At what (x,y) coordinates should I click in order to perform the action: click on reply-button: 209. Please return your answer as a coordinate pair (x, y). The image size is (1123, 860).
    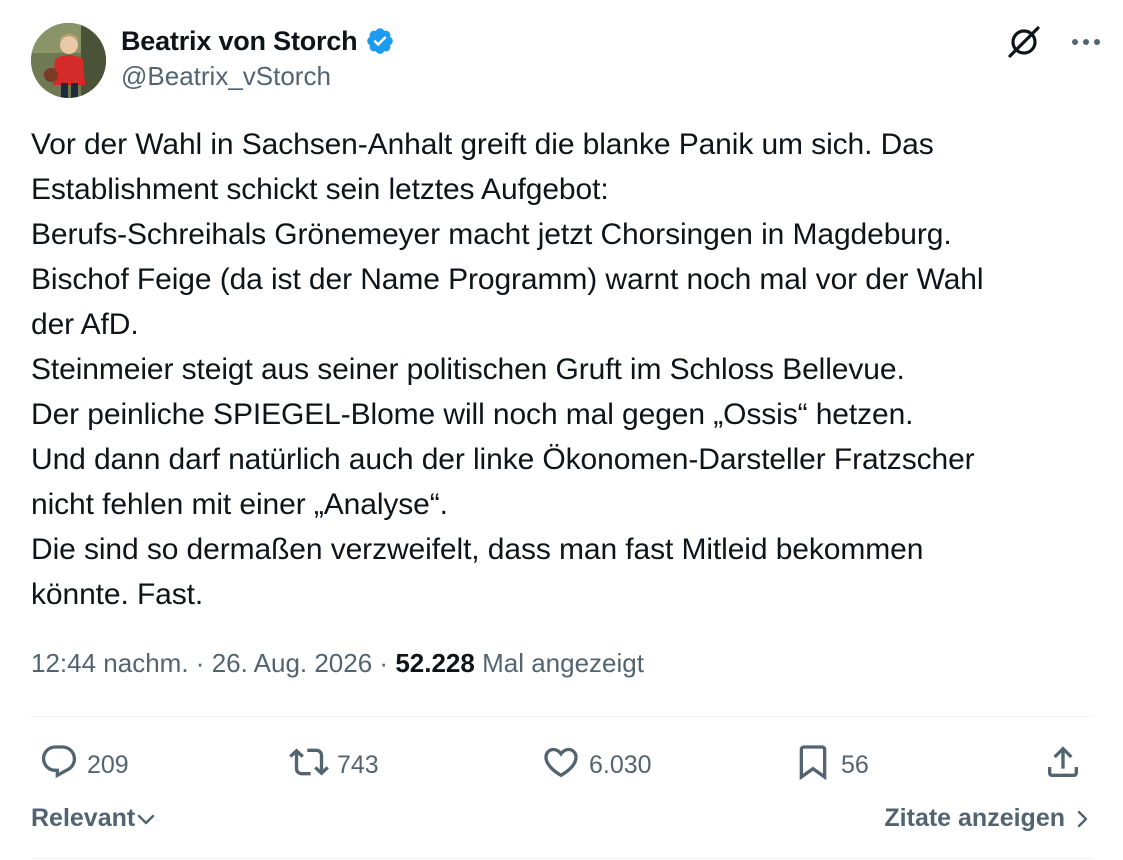
    Looking at the image, I should click on (84, 765).